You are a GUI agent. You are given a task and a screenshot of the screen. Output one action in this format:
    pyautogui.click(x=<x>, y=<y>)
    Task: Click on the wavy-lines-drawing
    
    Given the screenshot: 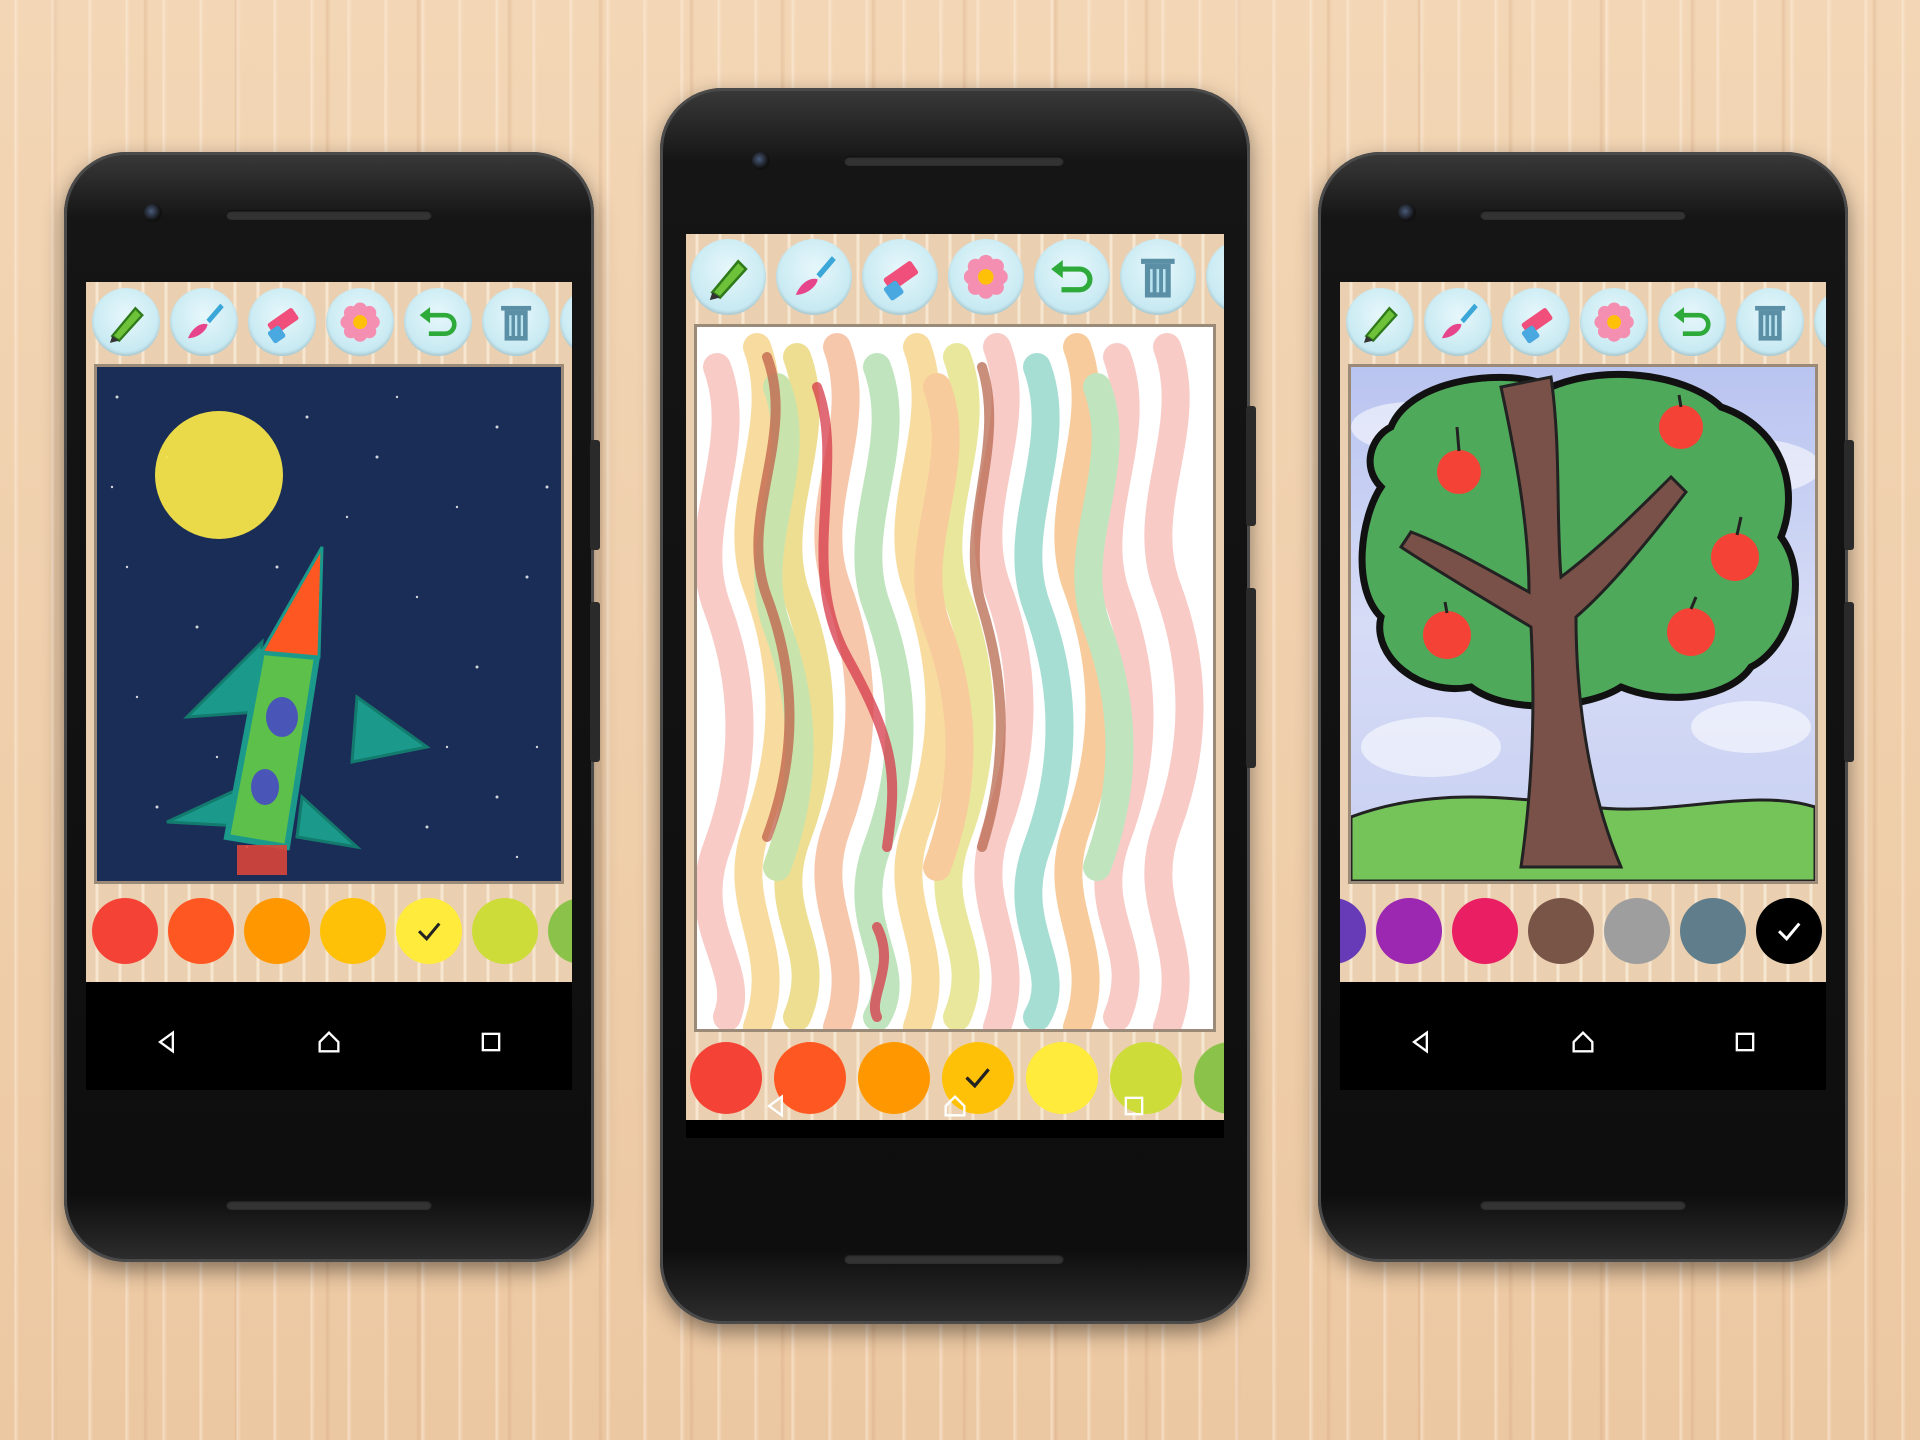 What is the action you would take?
    pyautogui.click(x=950, y=681)
    